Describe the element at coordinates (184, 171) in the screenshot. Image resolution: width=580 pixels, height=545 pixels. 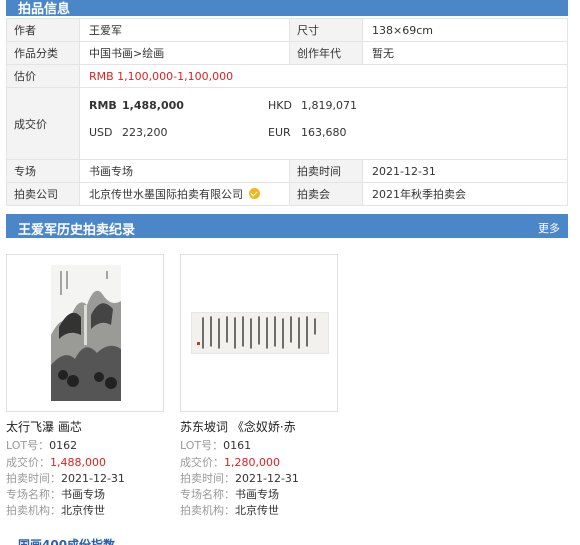
I see `session-value: 书画专场` at that location.